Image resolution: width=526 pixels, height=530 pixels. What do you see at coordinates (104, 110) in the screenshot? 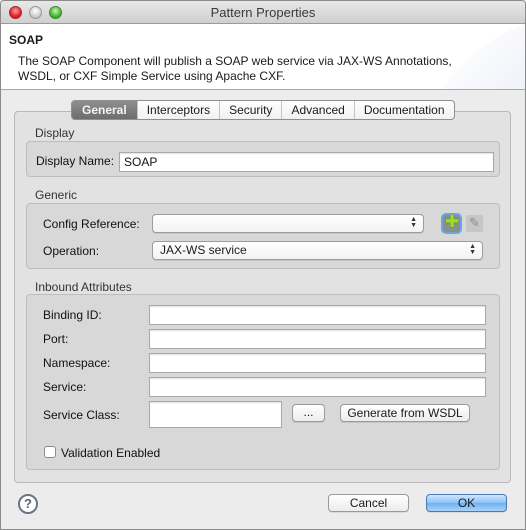
I see `tab-general: General` at bounding box center [104, 110].